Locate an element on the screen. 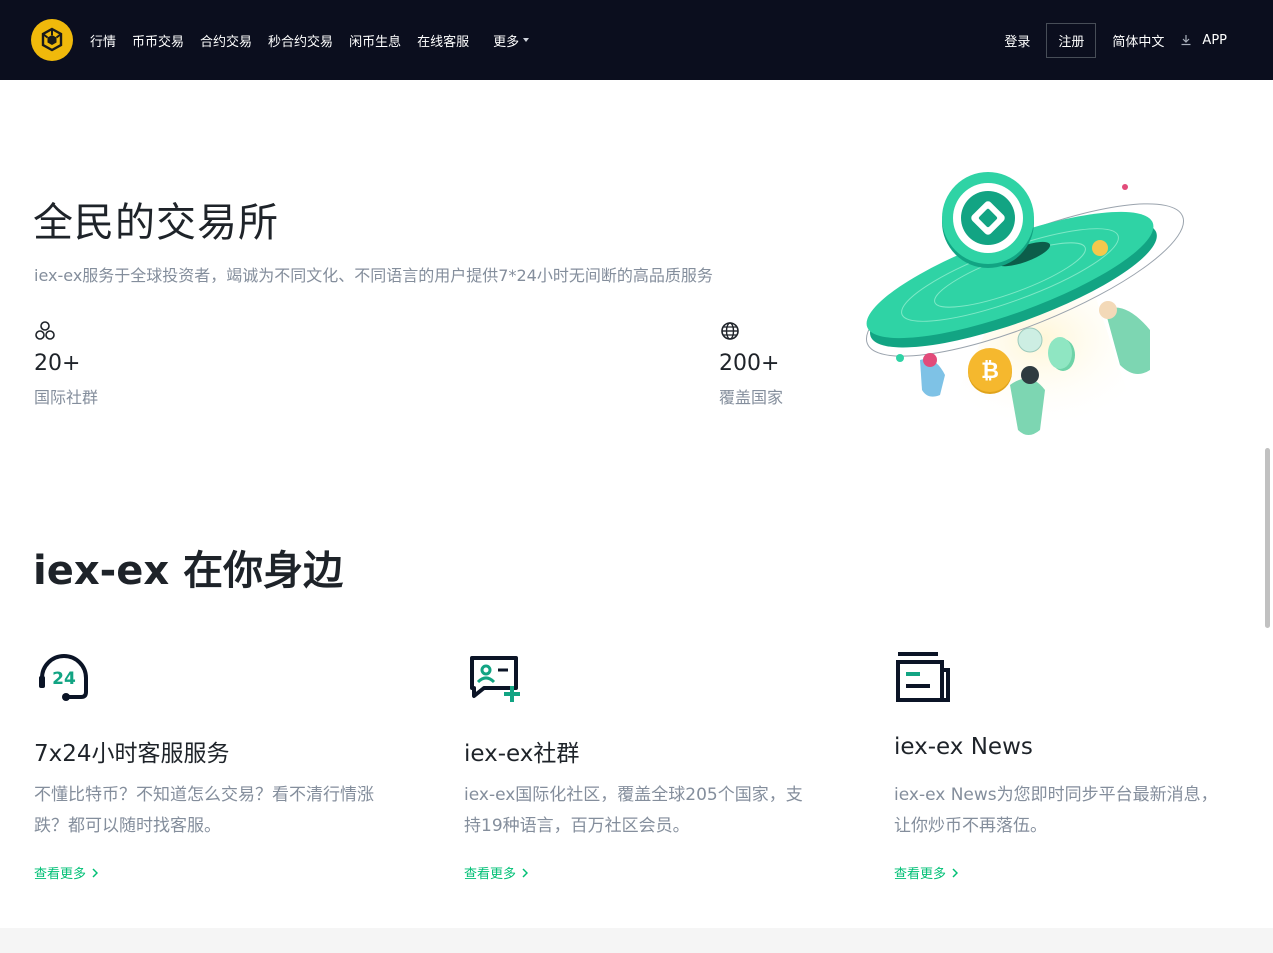 This screenshot has height=953, width=1273. card-description: iex-ex News为您即时同步平台最新消息，让你炒币不再落伍。 is located at coordinates (1056, 810).